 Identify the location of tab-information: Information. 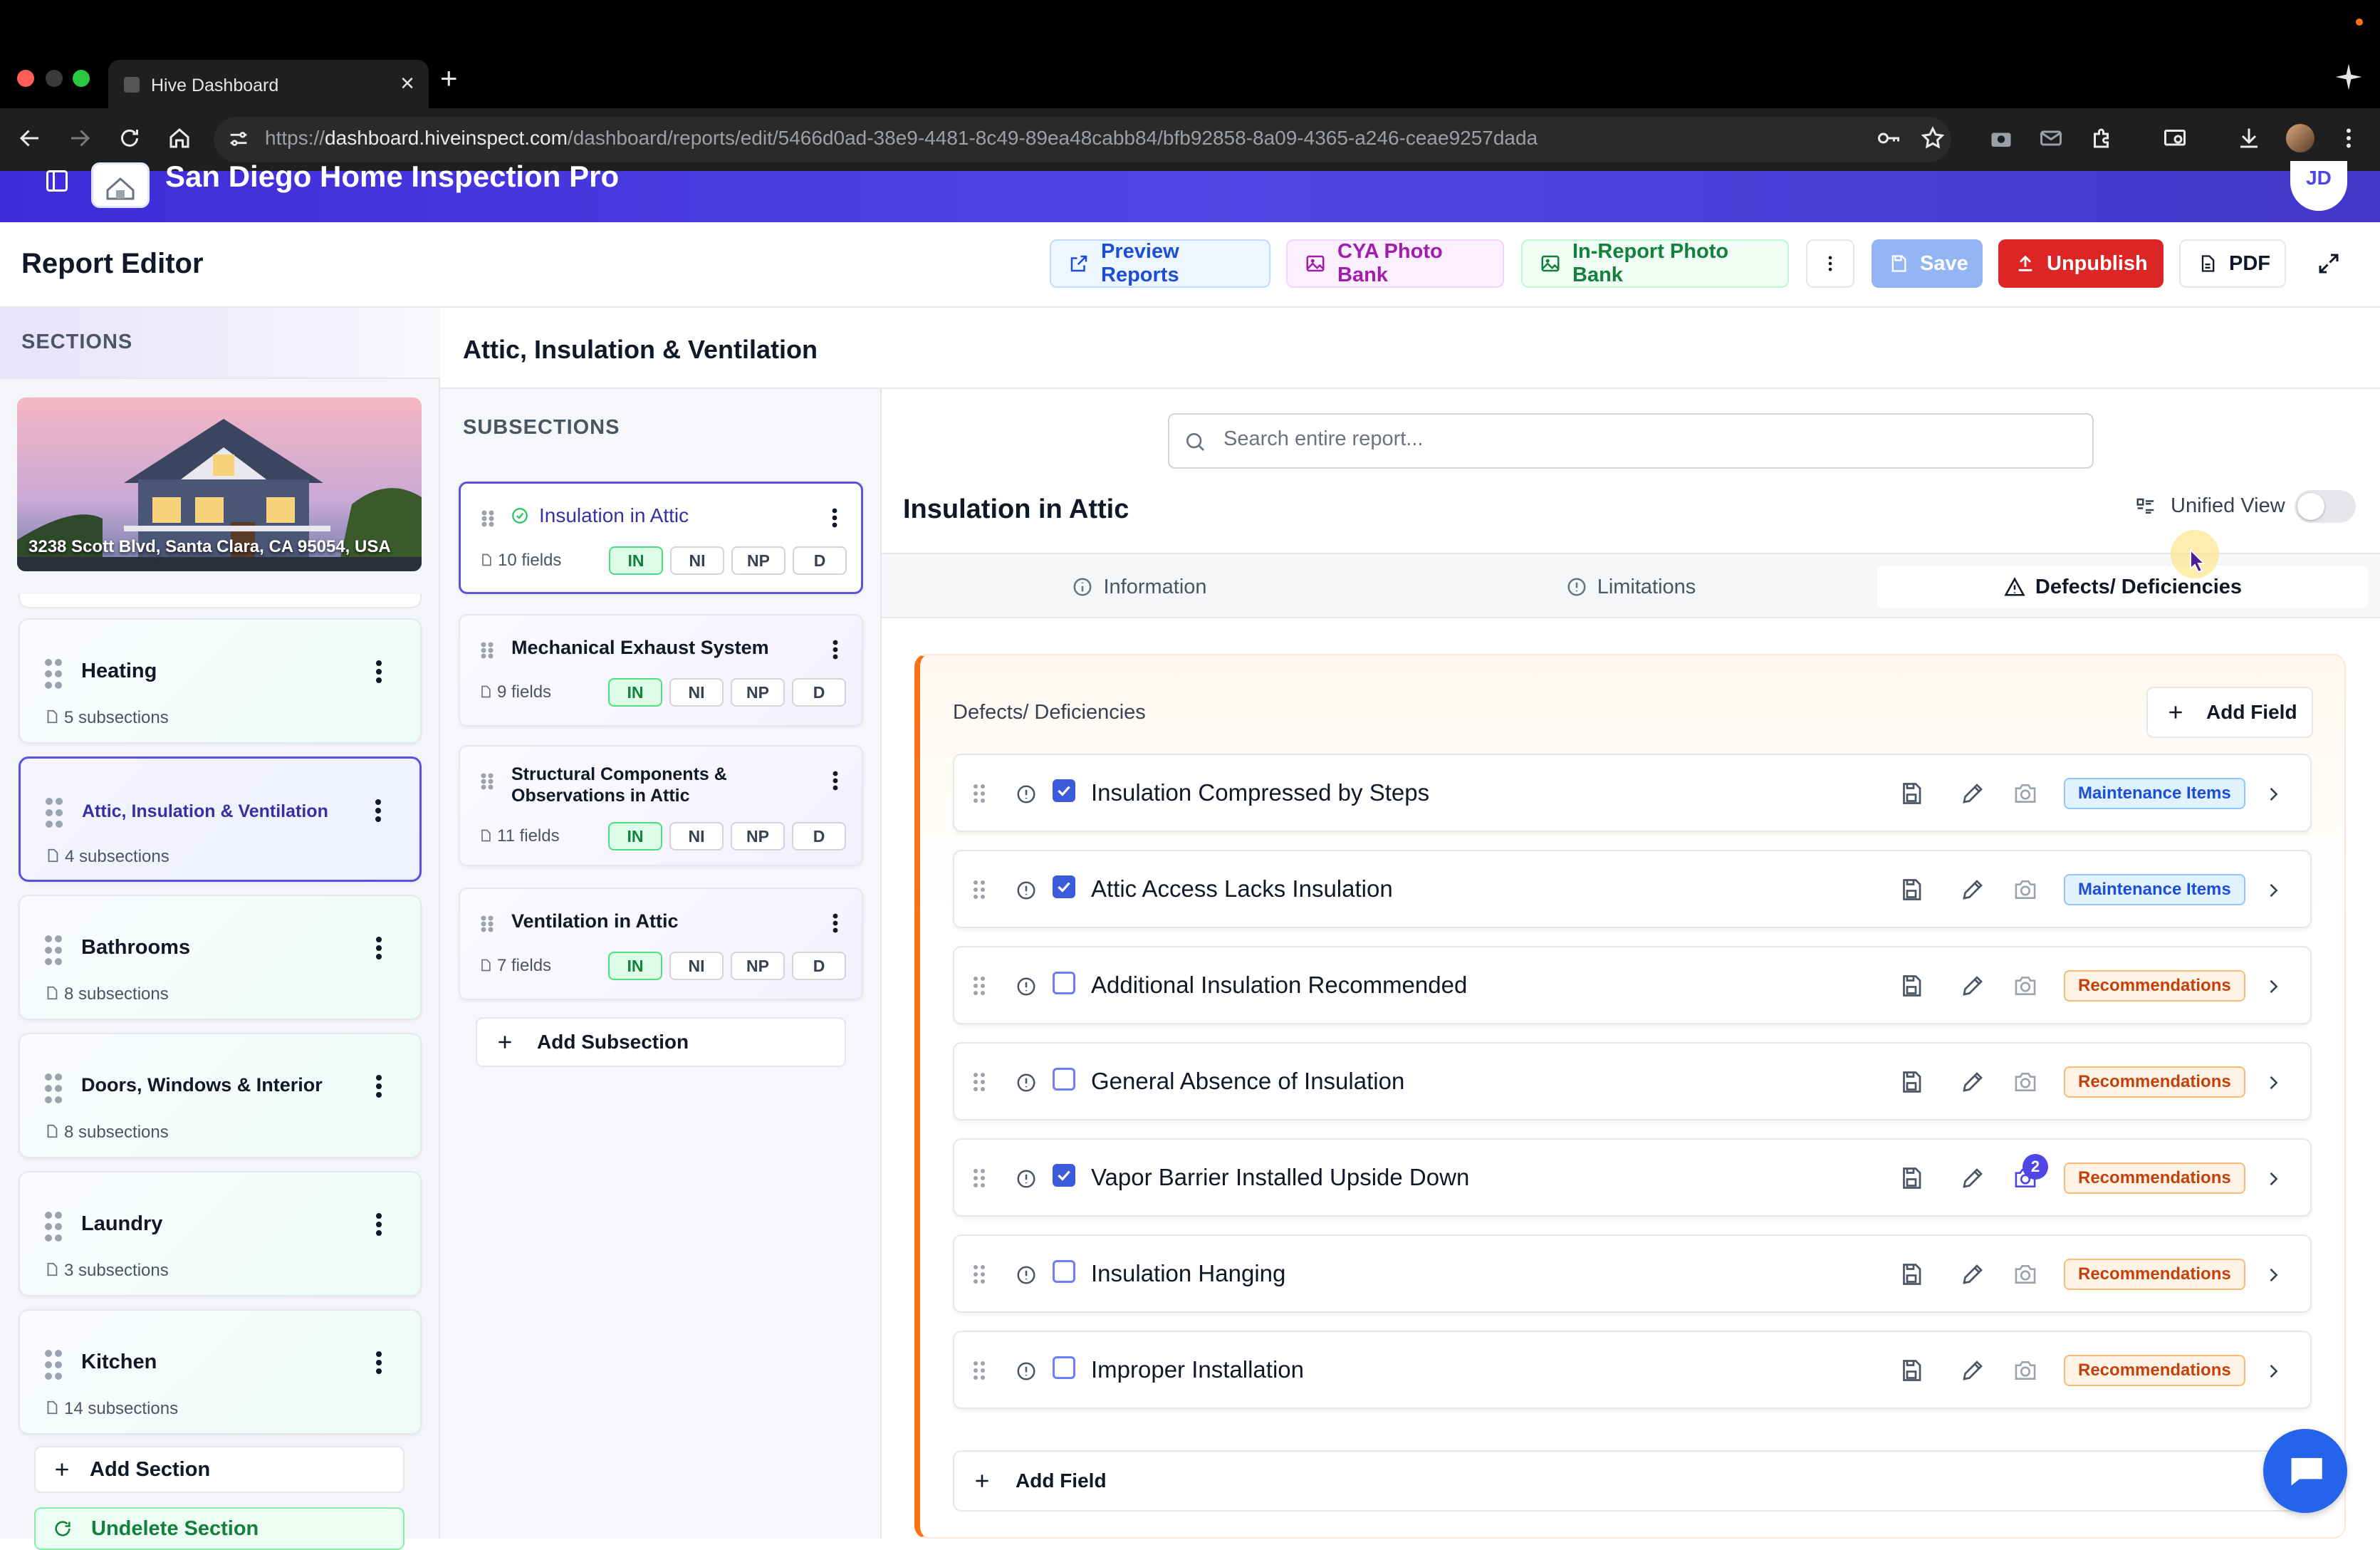
(1139, 587).